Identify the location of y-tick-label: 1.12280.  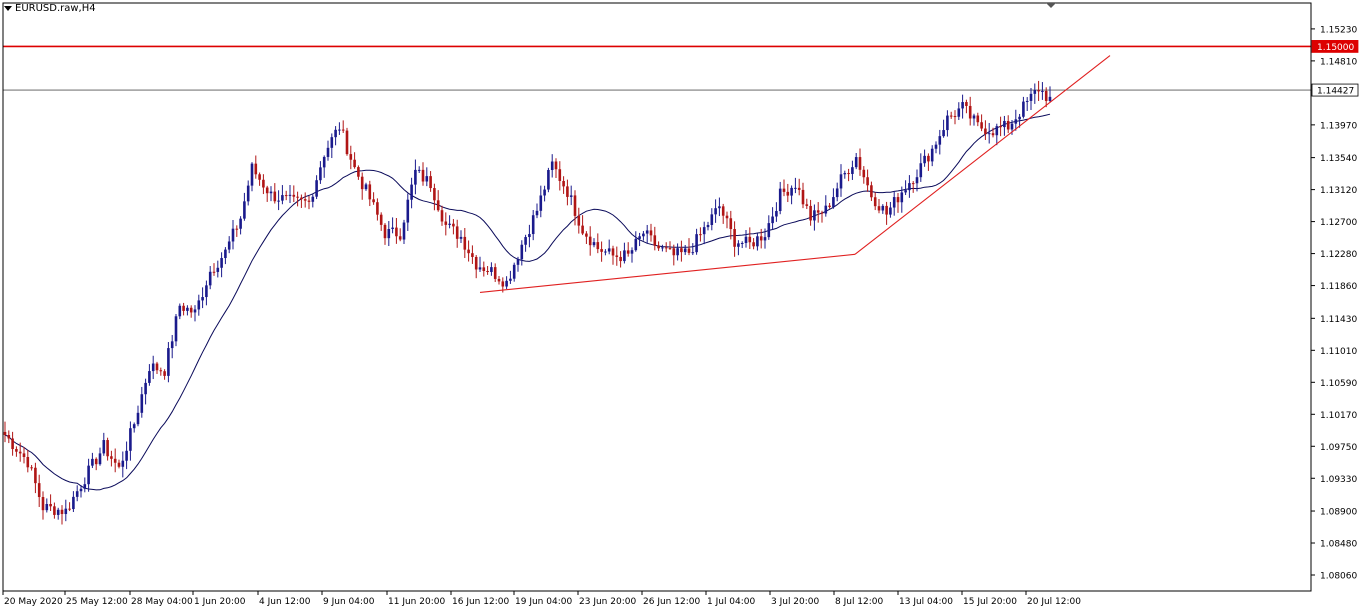
(1338, 255).